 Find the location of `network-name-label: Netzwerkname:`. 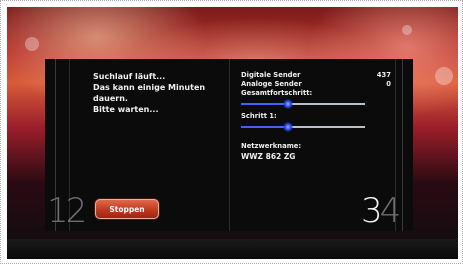

network-name-label: Netzwerkname: is located at coordinates (271, 146).